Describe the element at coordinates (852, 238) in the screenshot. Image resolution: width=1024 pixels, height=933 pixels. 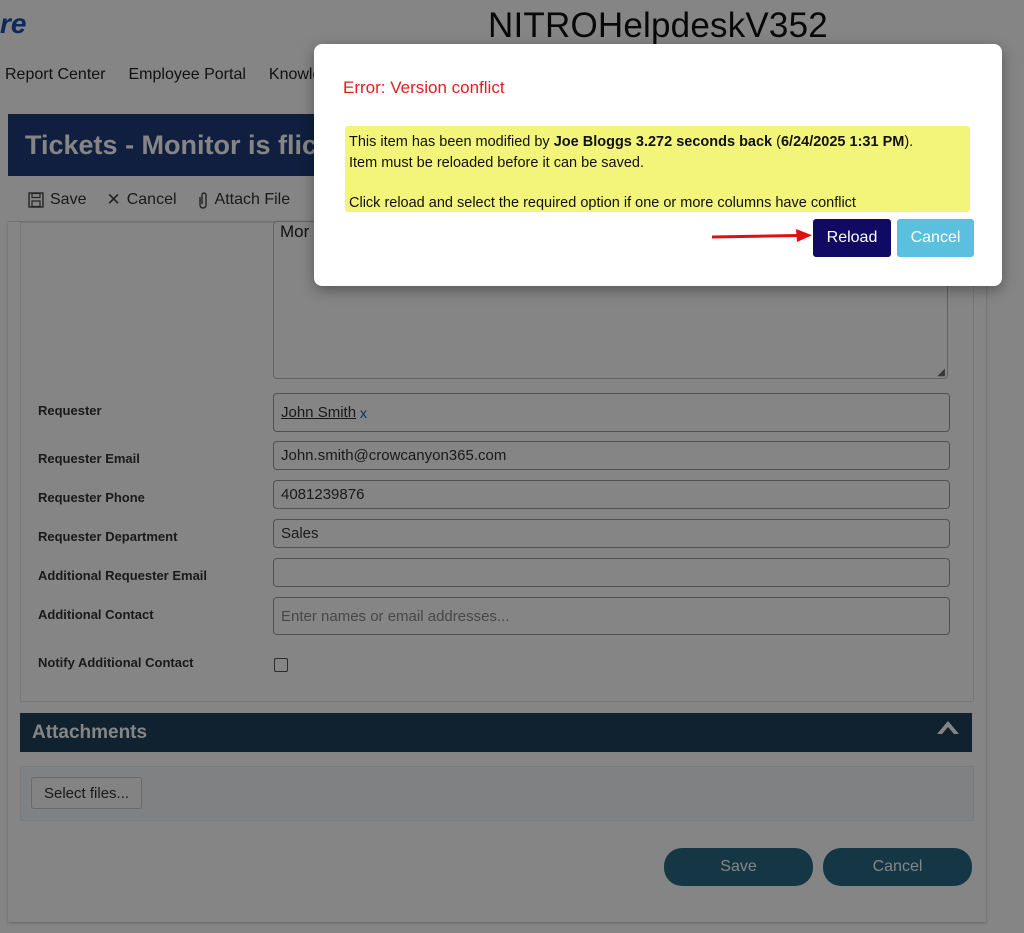
I see `reload-button: Reload` at that location.